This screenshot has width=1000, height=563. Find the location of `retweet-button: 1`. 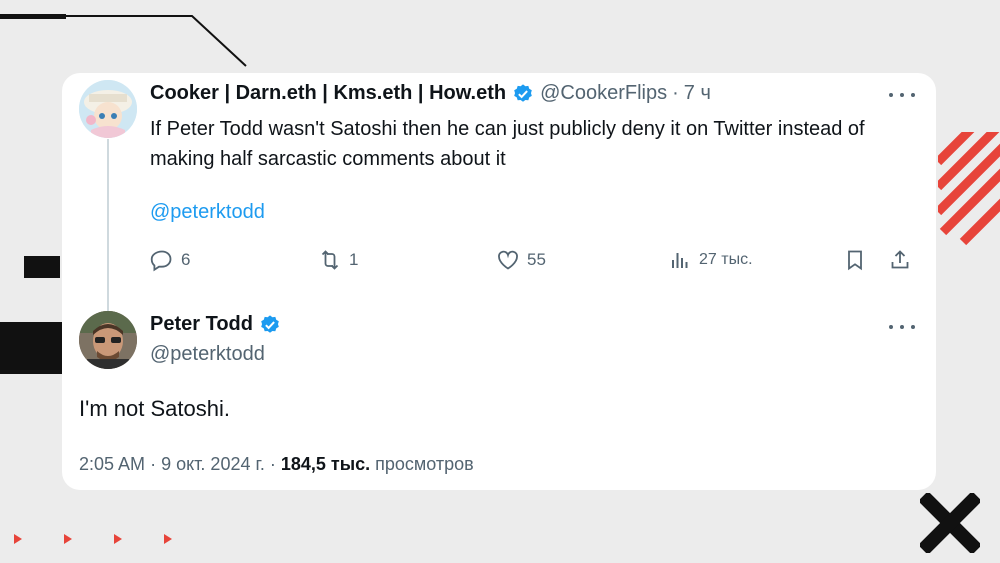

retweet-button: 1 is located at coordinates (338, 260).